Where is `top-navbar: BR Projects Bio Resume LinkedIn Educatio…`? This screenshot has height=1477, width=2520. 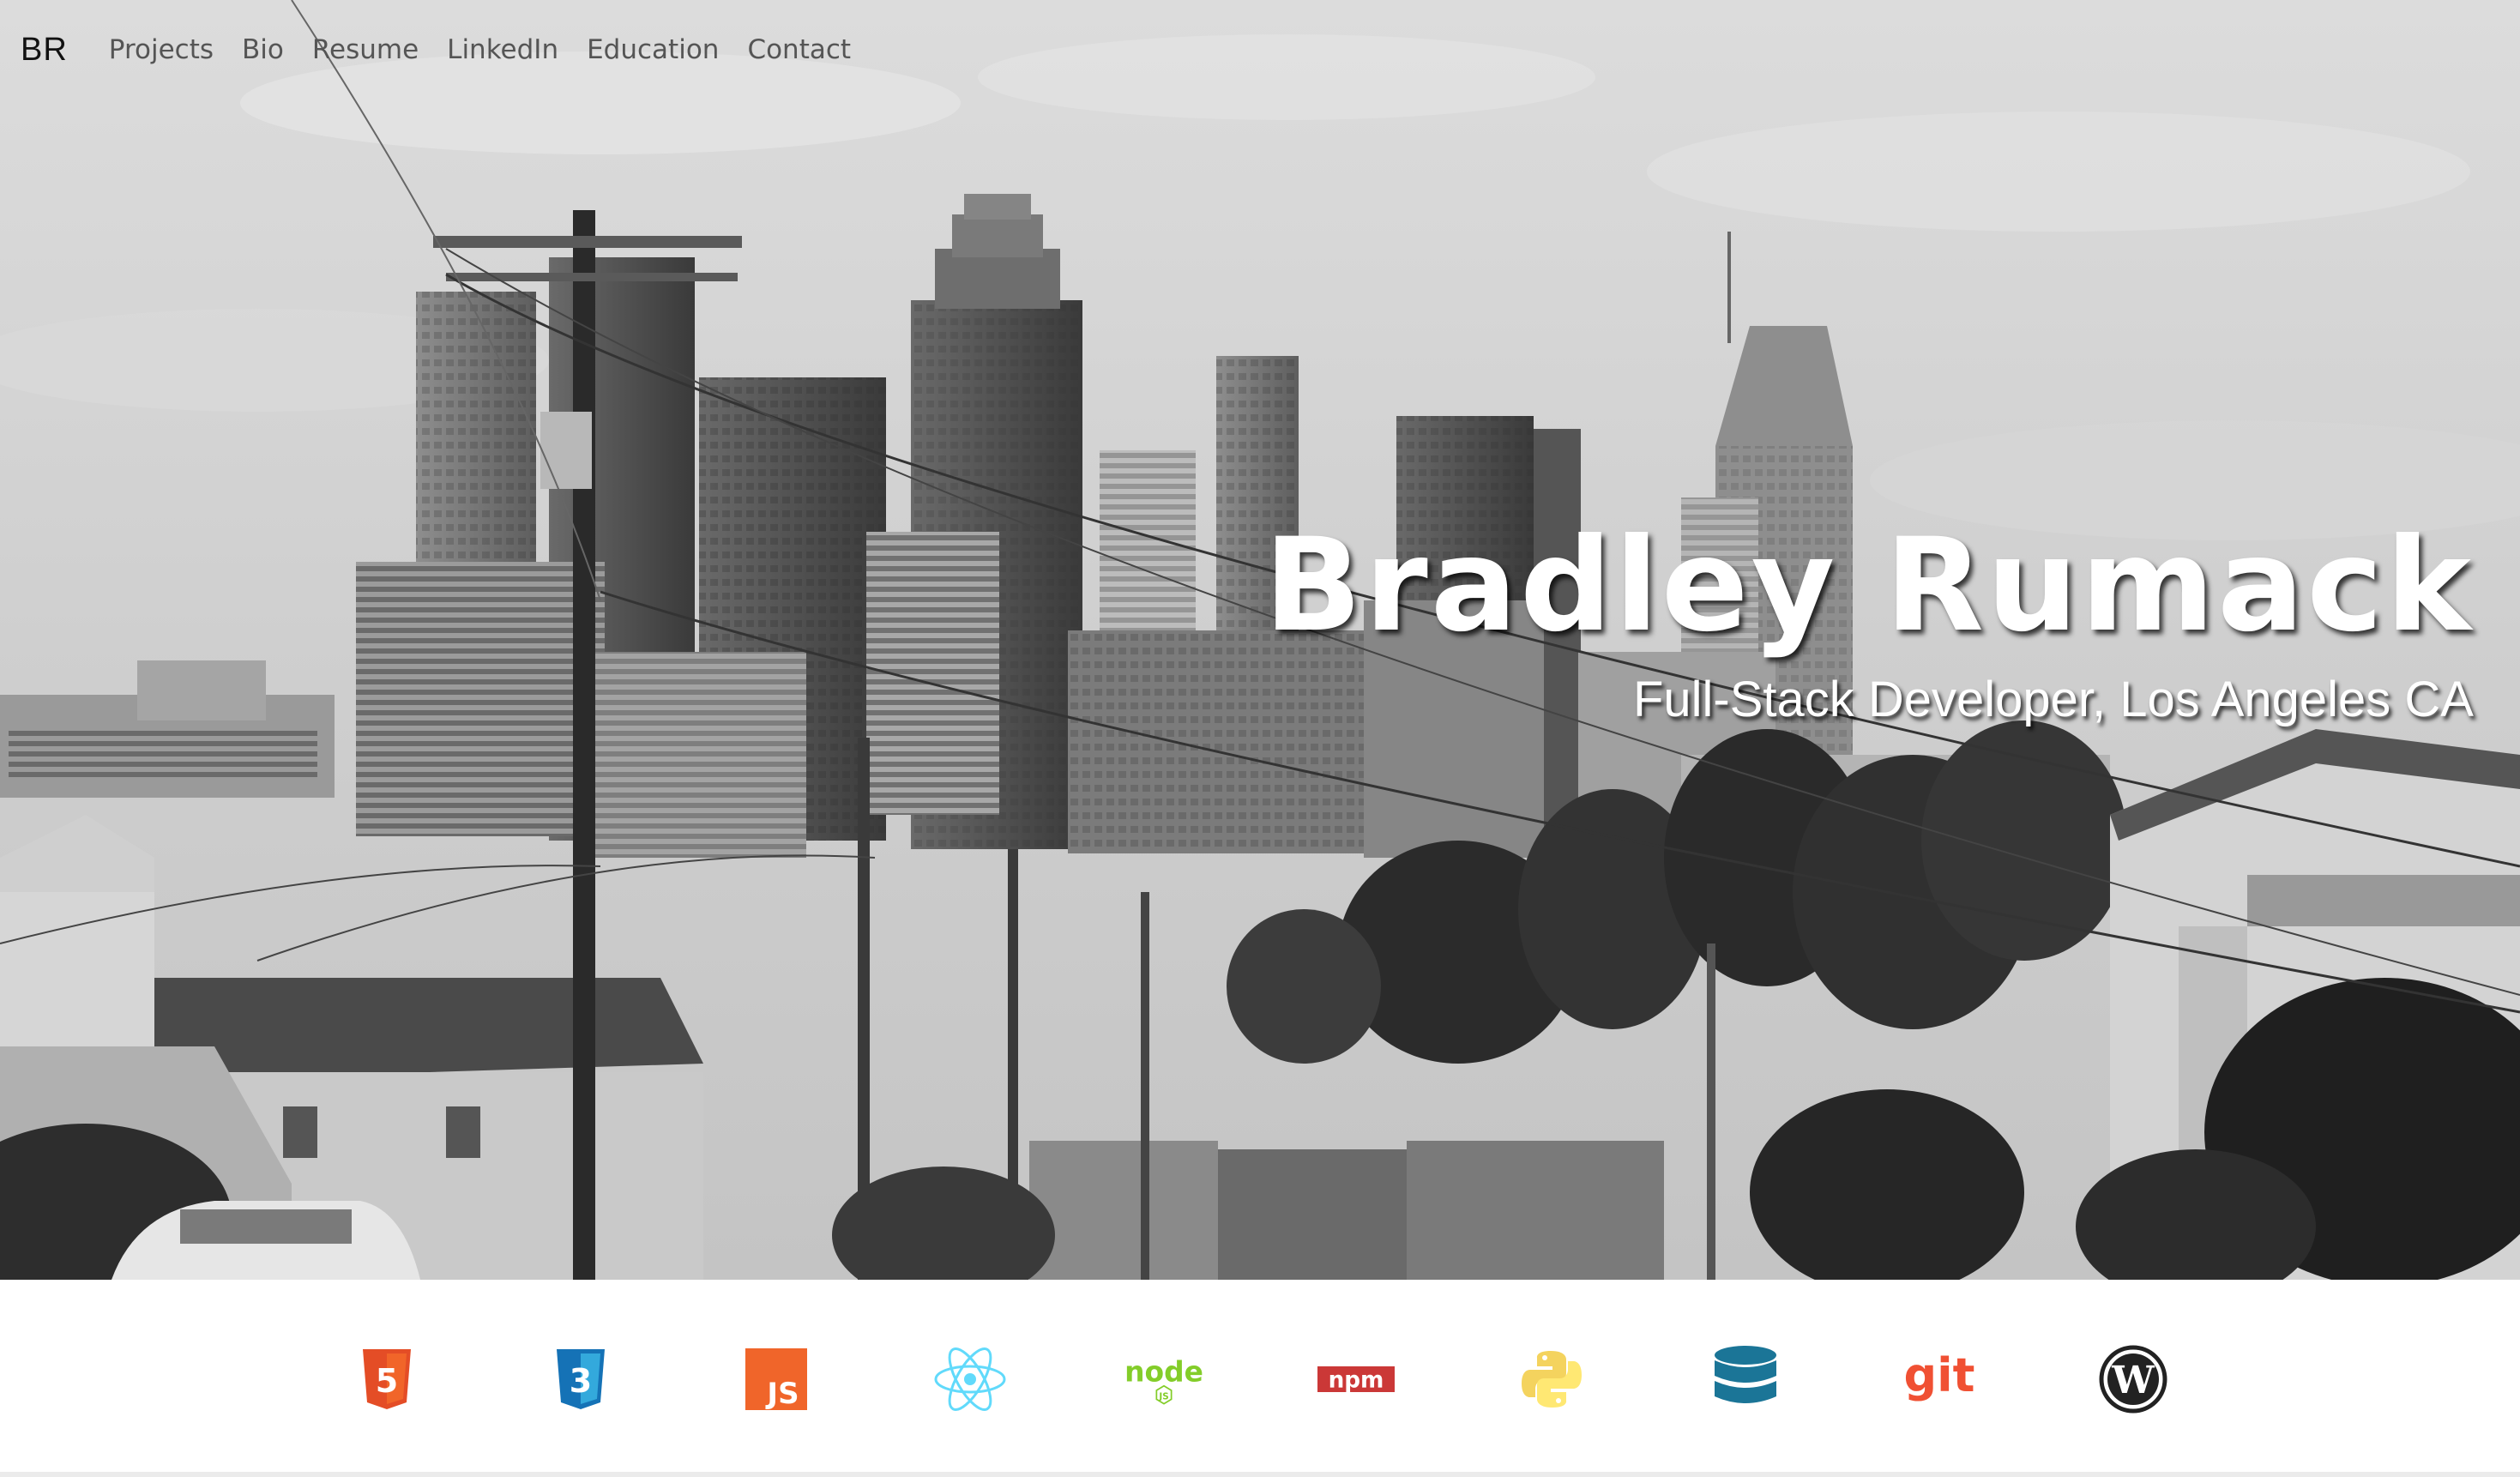 top-navbar: BR Projects Bio Resume LinkedIn Educatio… is located at coordinates (1260, 49).